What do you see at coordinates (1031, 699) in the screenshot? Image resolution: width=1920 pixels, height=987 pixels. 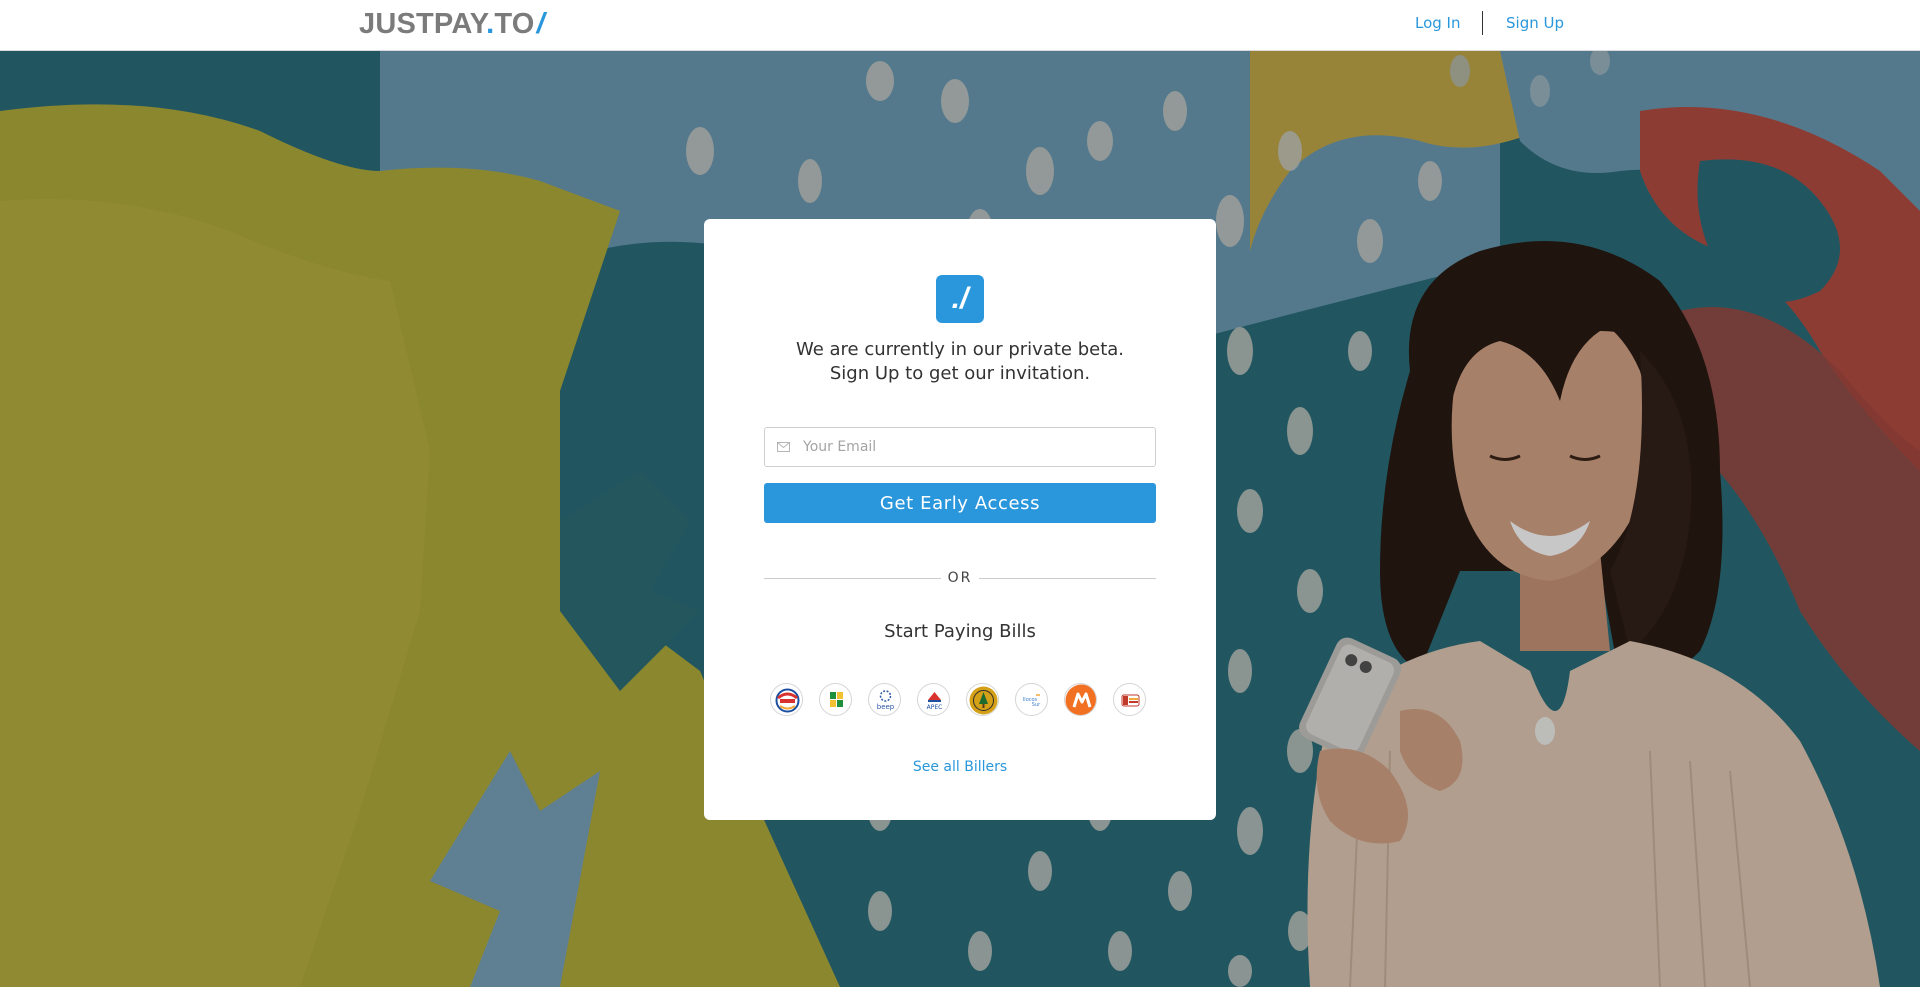 I see `biller-6-icon: Ilocos Sur` at bounding box center [1031, 699].